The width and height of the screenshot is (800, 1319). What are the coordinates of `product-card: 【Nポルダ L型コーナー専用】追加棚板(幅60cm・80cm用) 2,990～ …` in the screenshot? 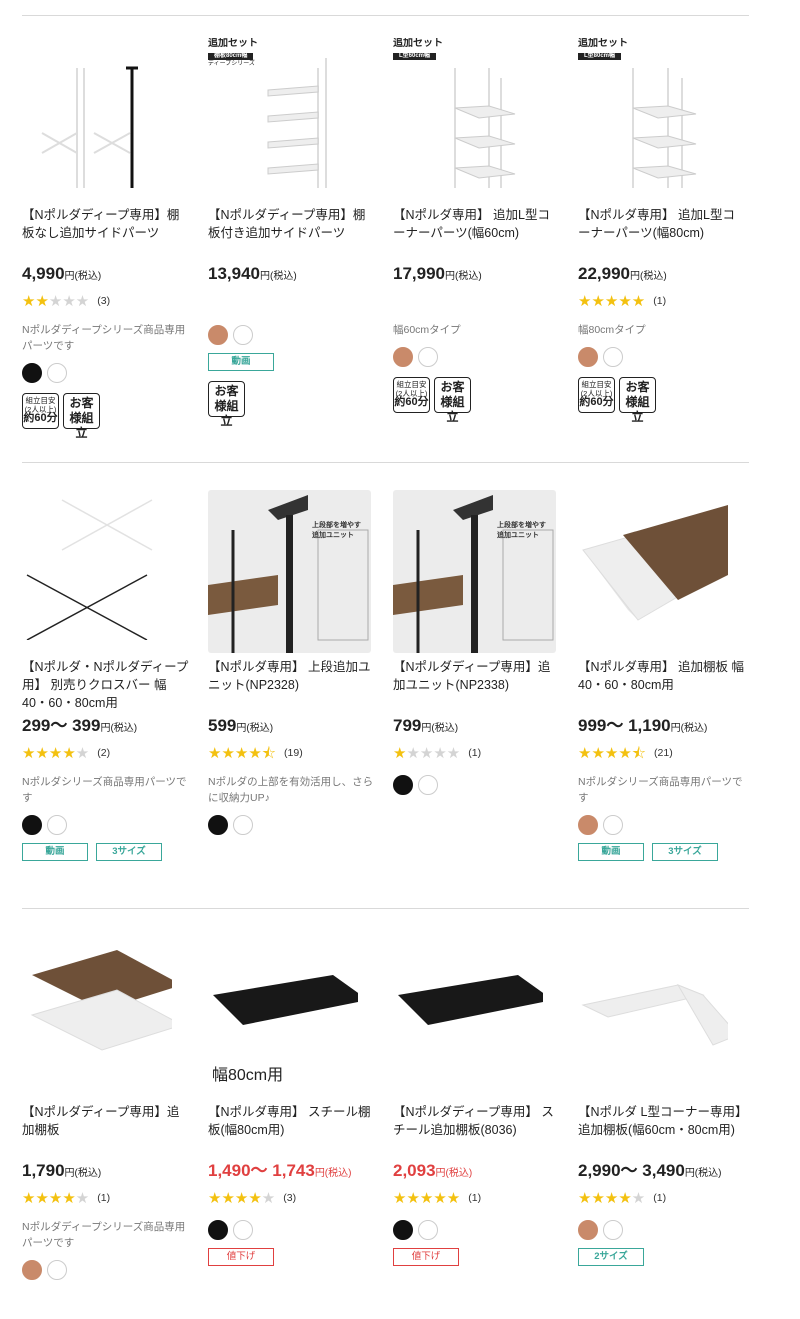 It's located at (662, 1100).